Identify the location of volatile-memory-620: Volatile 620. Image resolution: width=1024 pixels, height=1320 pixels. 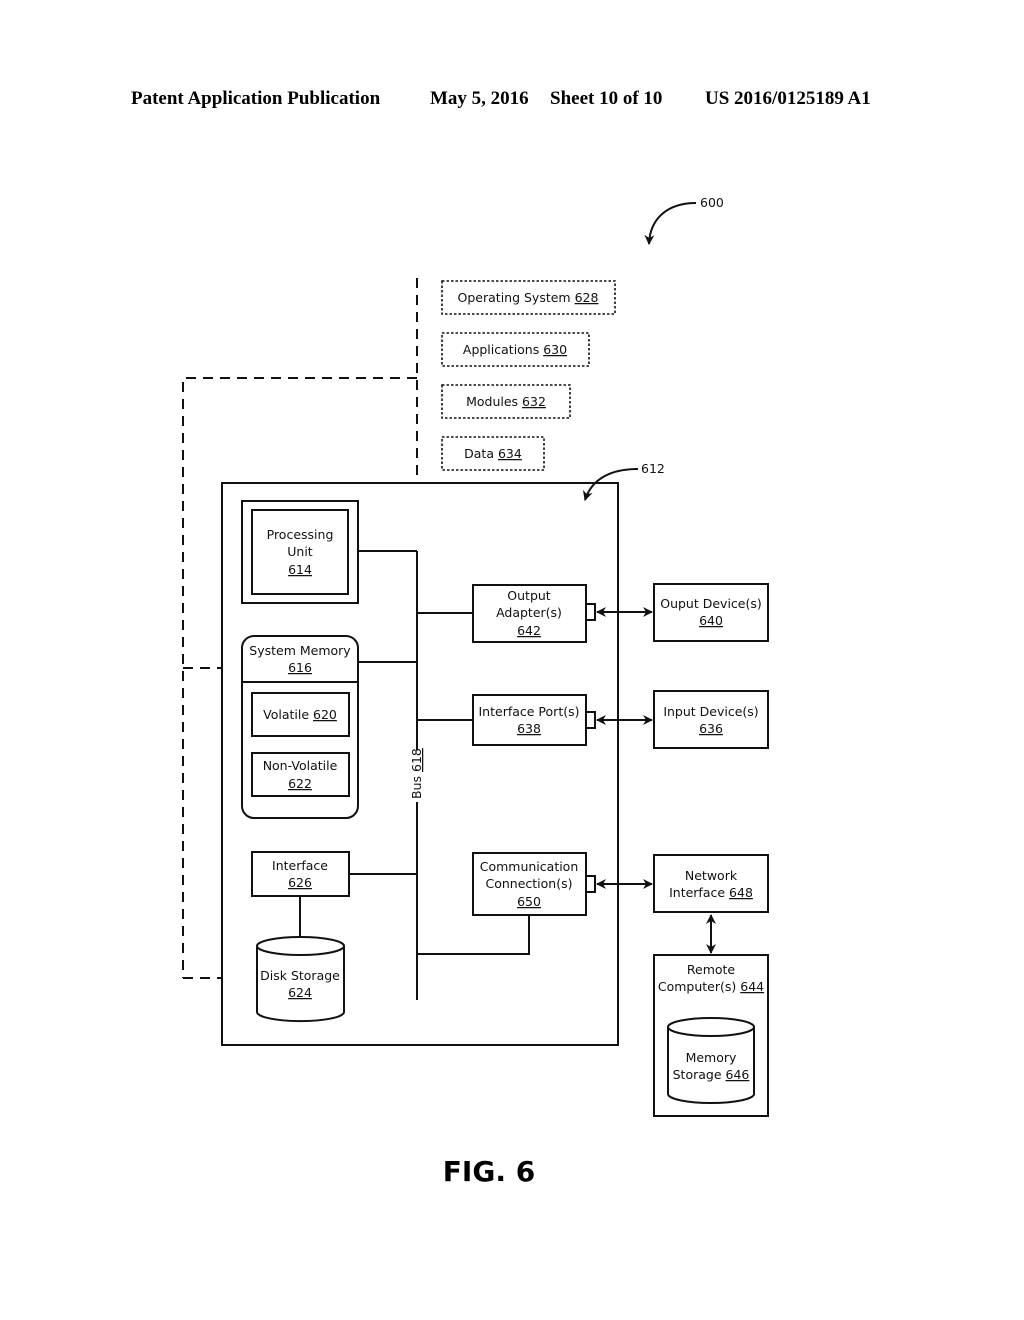
(300, 714).